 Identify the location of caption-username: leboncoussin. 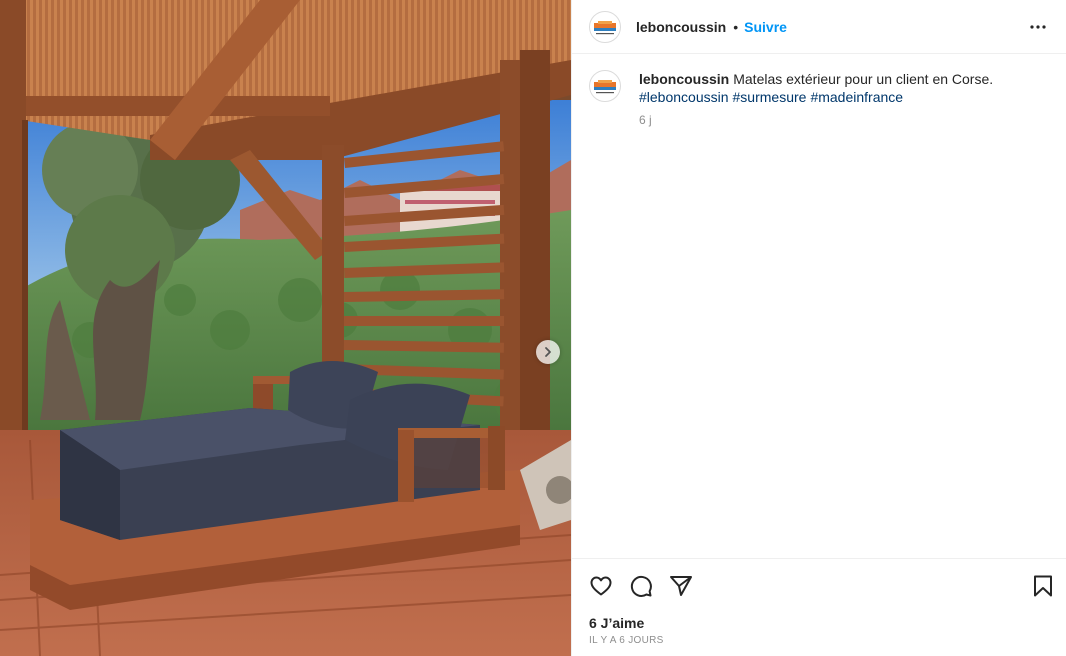
(684, 79).